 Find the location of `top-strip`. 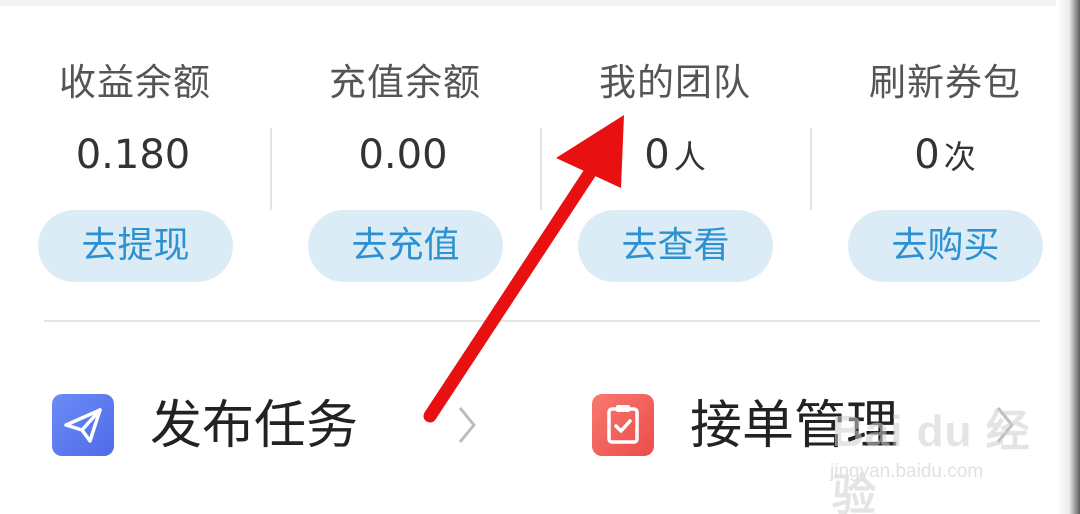

top-strip is located at coordinates (540, 3).